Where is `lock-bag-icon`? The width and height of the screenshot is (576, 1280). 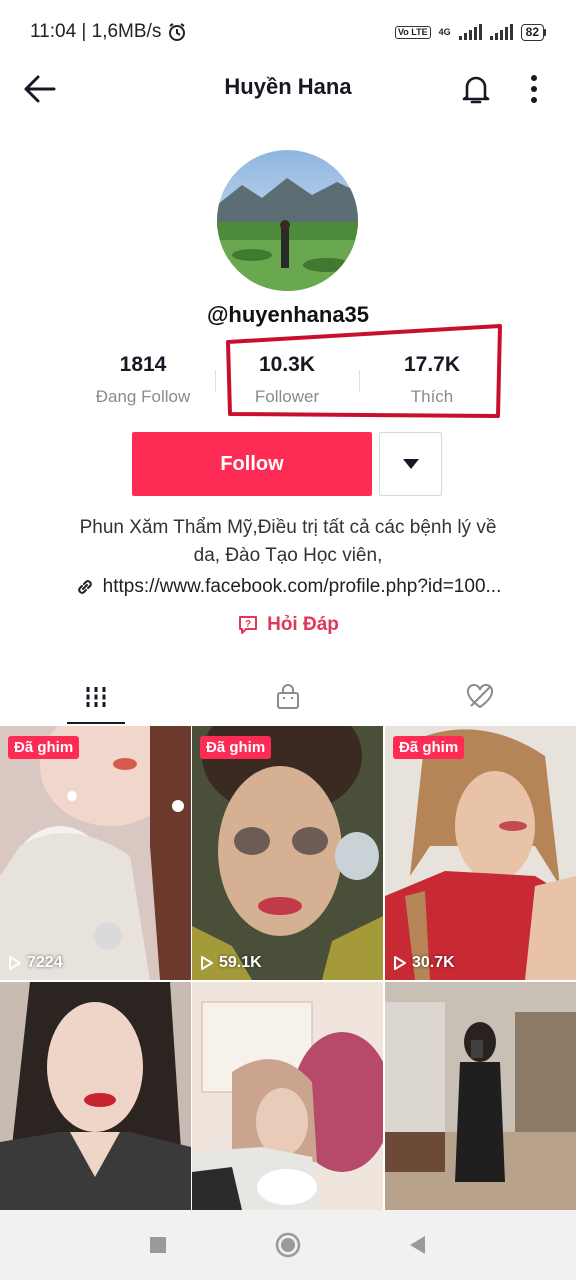 lock-bag-icon is located at coordinates (288, 696).